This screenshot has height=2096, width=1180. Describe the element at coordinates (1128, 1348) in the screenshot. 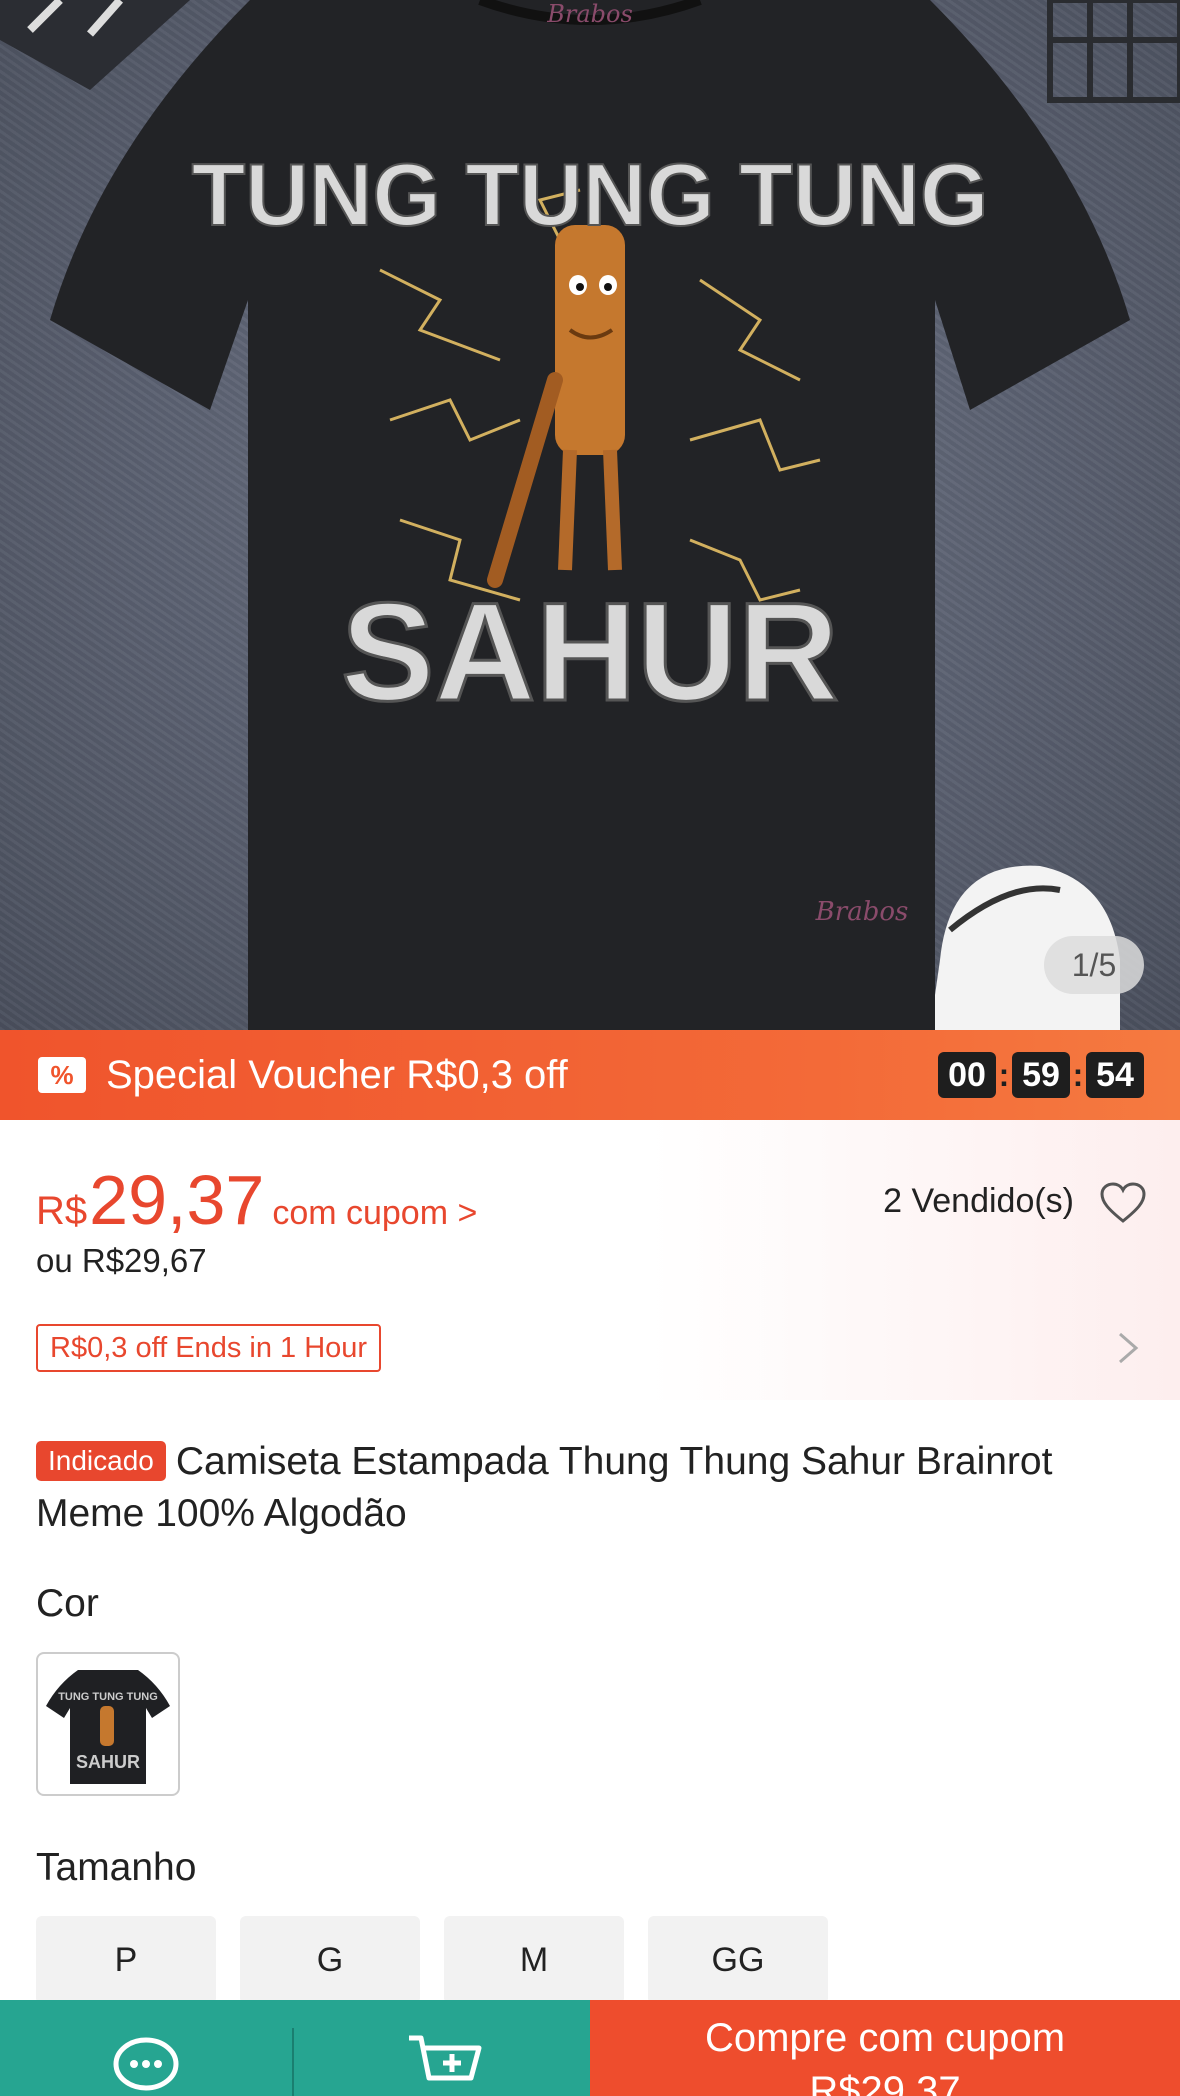

I see `chevron-right-icon` at that location.